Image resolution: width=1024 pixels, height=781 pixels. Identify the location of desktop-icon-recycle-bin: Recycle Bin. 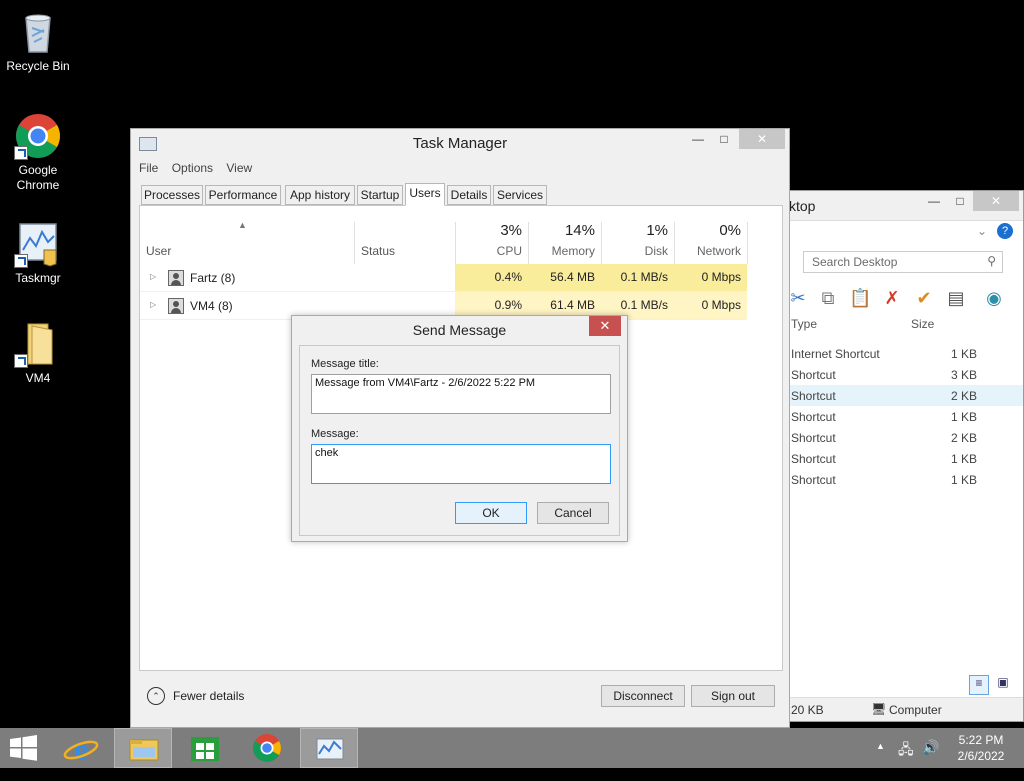
(38, 41).